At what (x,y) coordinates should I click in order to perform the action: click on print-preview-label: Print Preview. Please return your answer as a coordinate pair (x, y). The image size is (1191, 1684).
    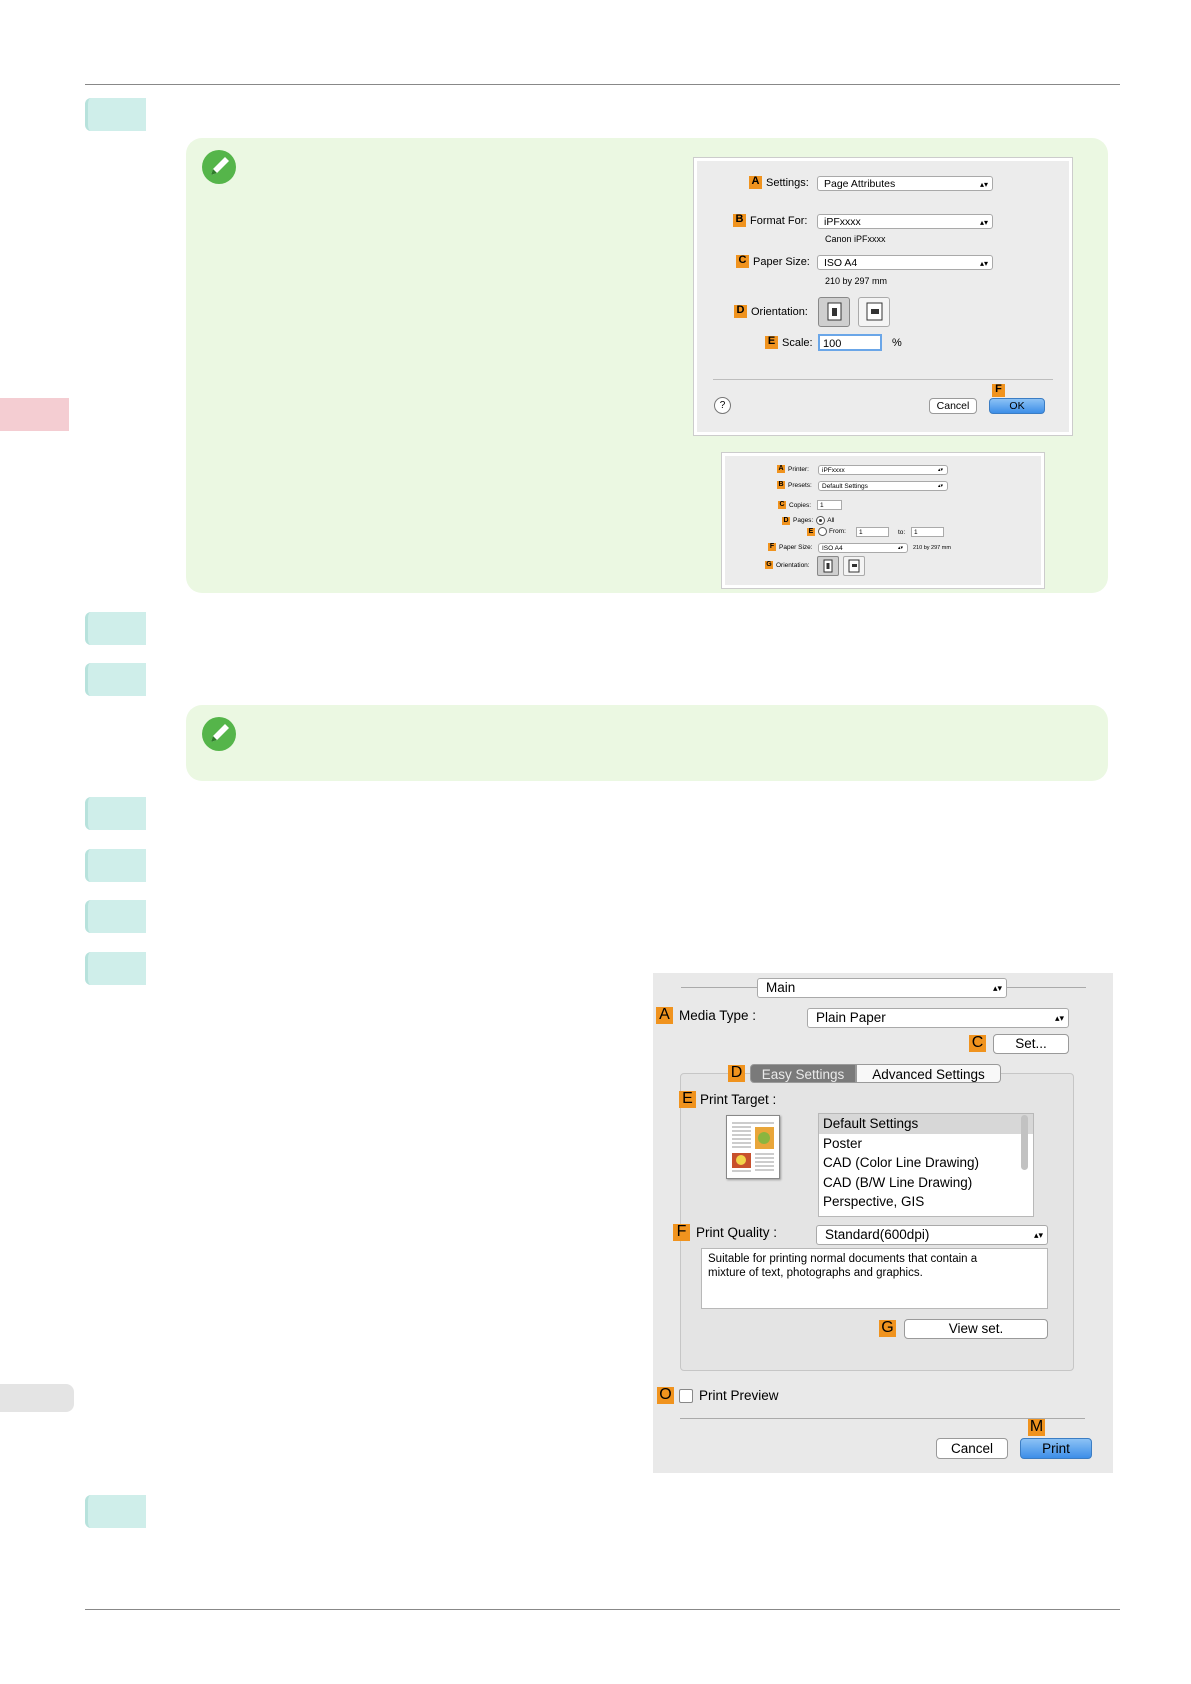
    Looking at the image, I should click on (739, 1395).